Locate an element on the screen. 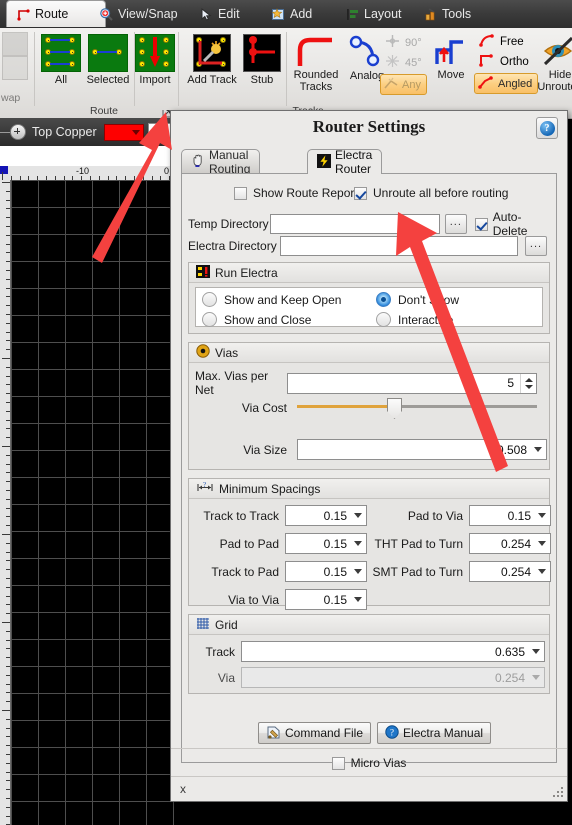  track-to-pad-combo: 0.15 is located at coordinates (326, 571).